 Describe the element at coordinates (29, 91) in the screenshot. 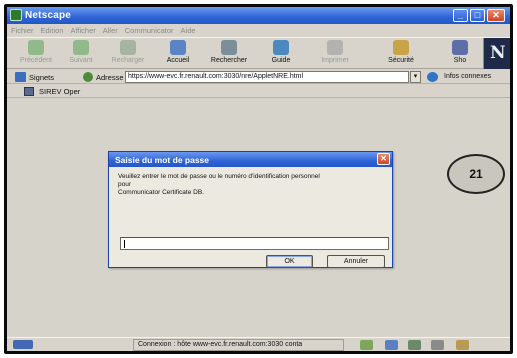

I see `page-icon` at that location.